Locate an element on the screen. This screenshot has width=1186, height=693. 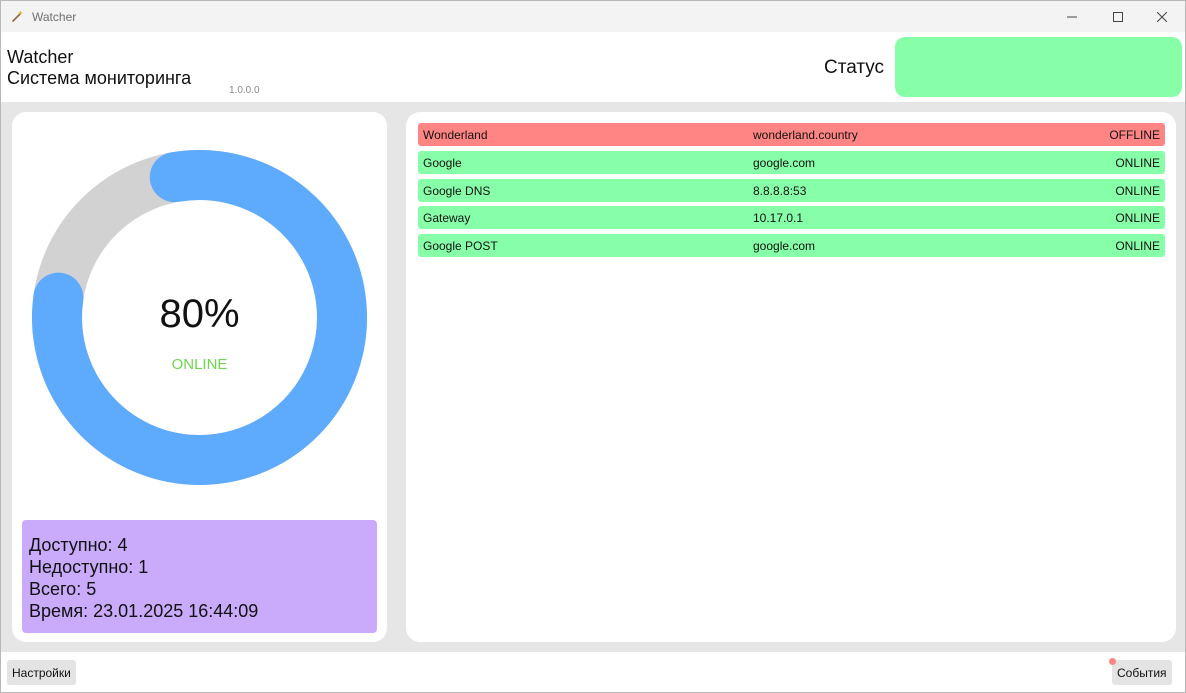
events-notification-dot is located at coordinates (1112, 661).